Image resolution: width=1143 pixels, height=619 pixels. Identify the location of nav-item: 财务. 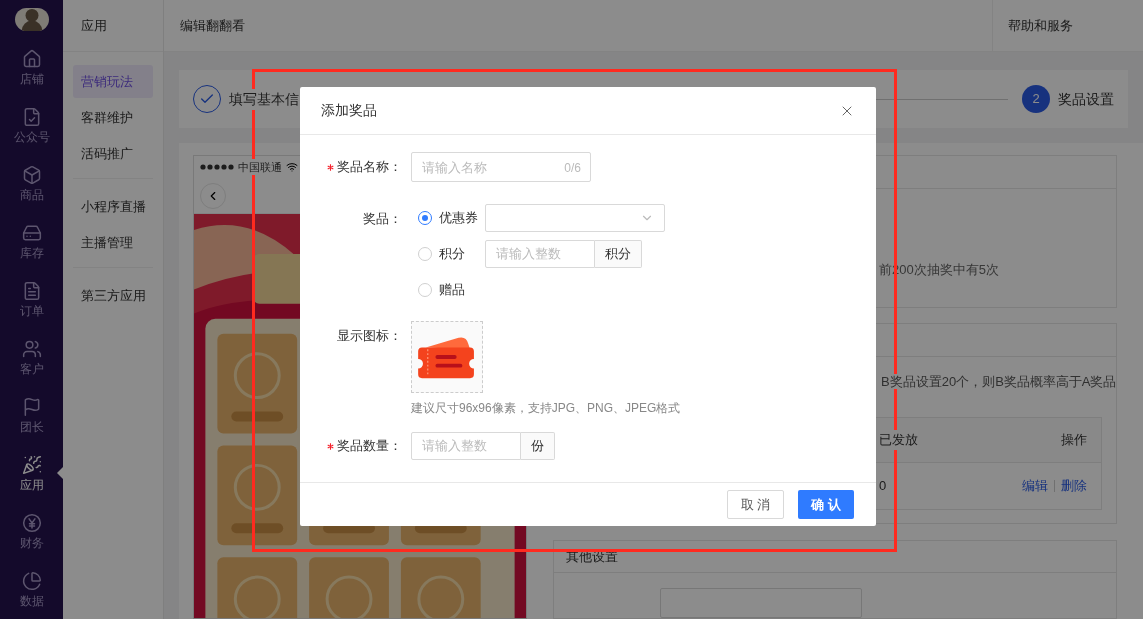
(31, 532).